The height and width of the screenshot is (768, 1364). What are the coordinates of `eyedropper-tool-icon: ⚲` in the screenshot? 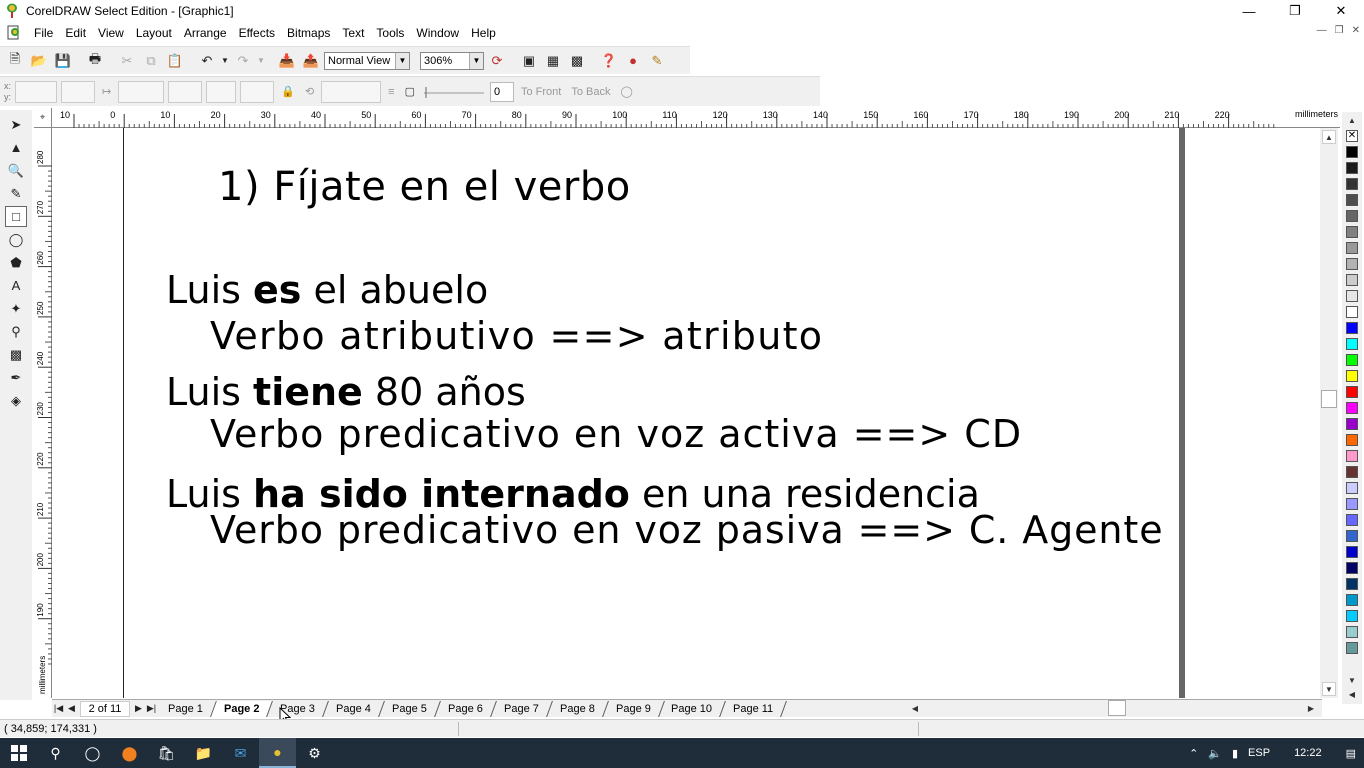 It's located at (16, 331).